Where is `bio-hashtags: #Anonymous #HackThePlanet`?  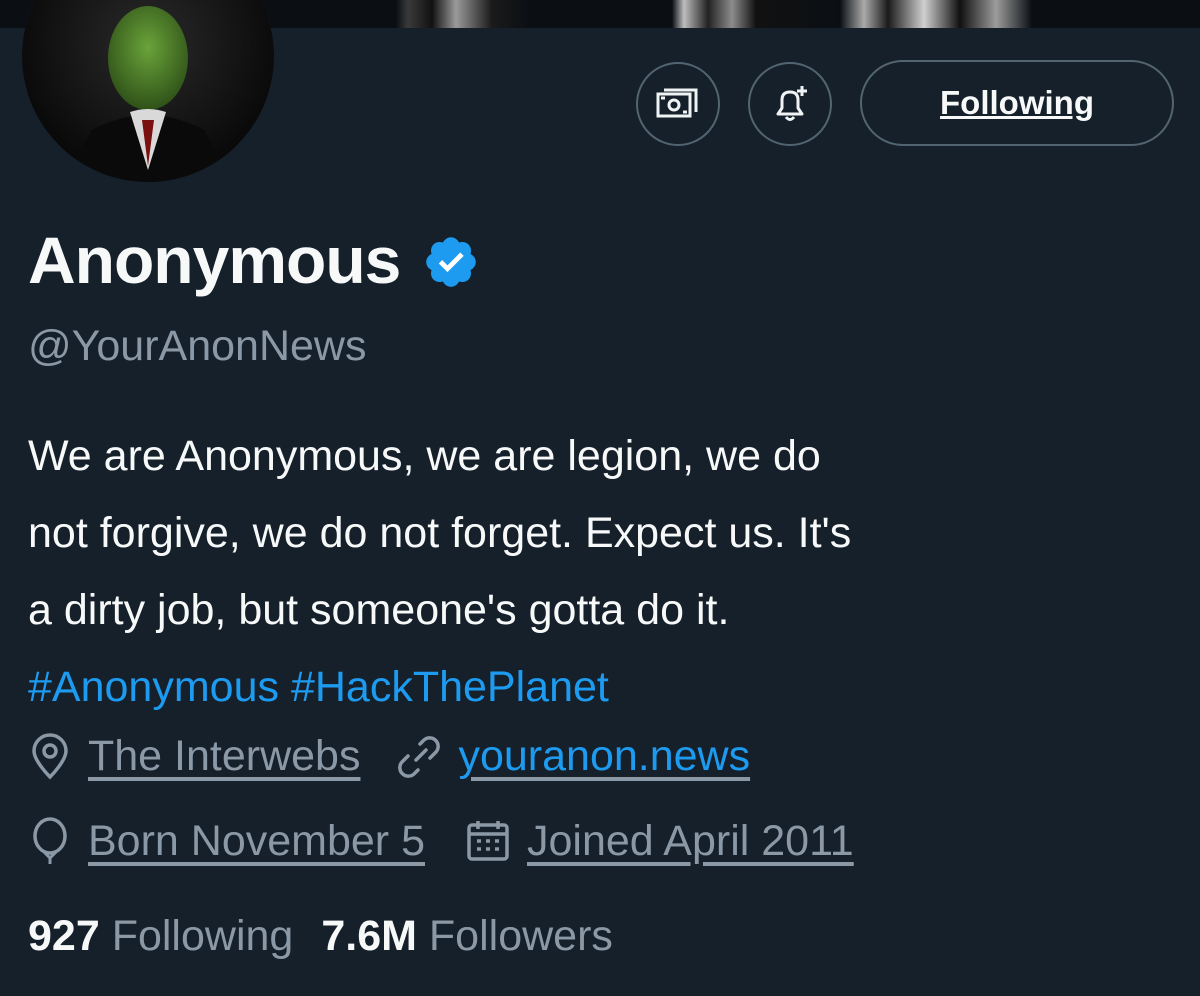
bio-hashtags: #Anonymous #HackThePlanet is located at coordinates (603, 687).